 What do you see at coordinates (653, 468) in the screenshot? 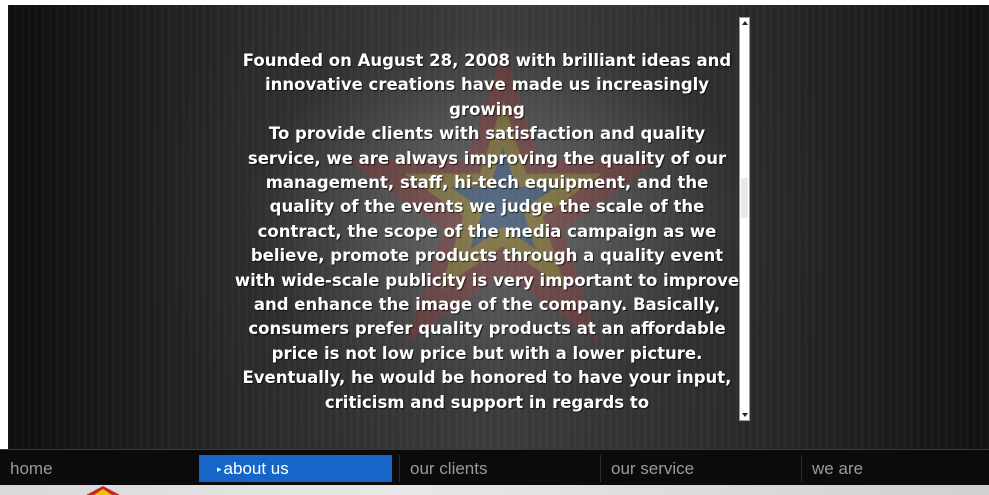
I see `nav-our-service-label: our service` at bounding box center [653, 468].